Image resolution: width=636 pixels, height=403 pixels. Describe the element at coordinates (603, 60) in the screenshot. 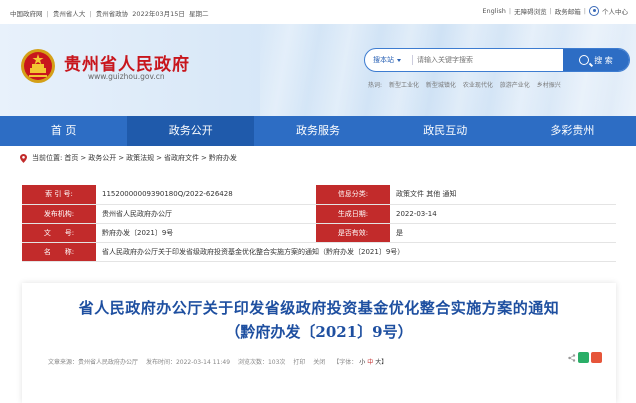

I see `search-button-label: 搜 索` at that location.